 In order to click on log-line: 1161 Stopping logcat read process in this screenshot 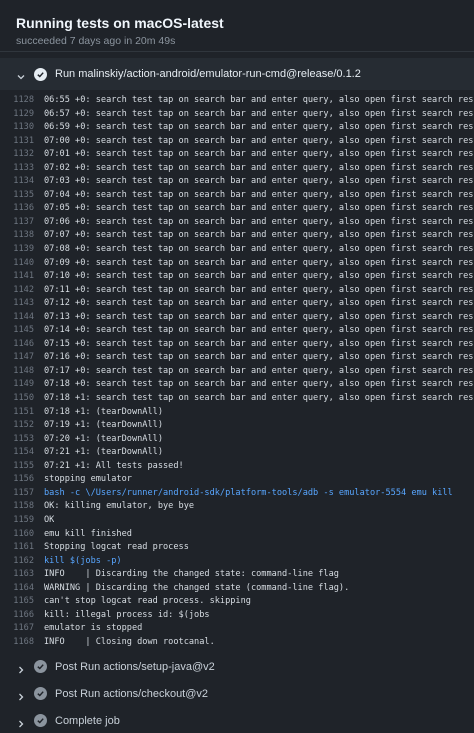, I will do `click(237, 548)`.